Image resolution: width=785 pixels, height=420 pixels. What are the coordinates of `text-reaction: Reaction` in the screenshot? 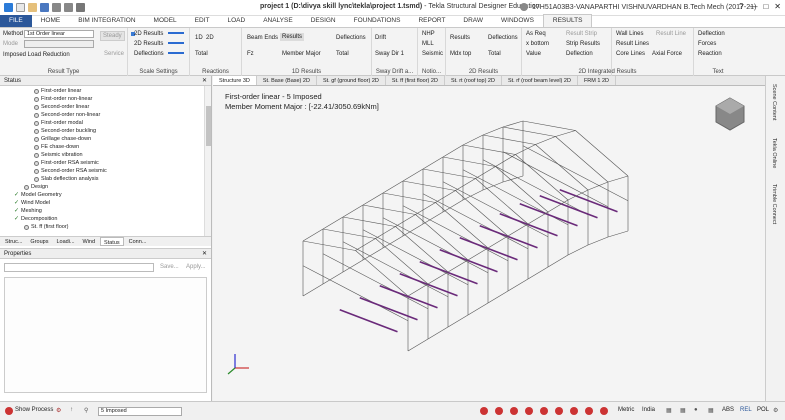 It's located at (710, 54).